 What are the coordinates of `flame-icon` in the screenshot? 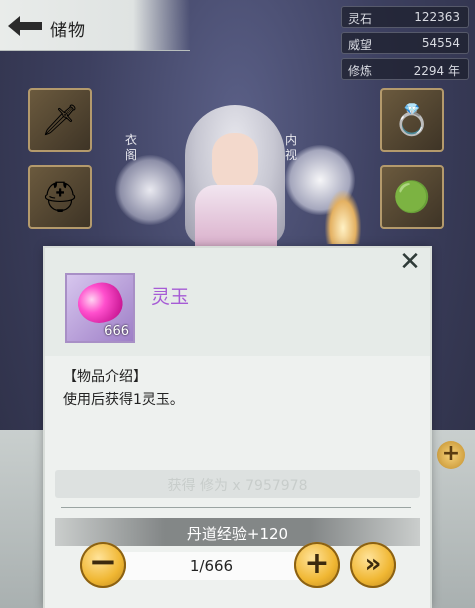 It's located at (343, 217).